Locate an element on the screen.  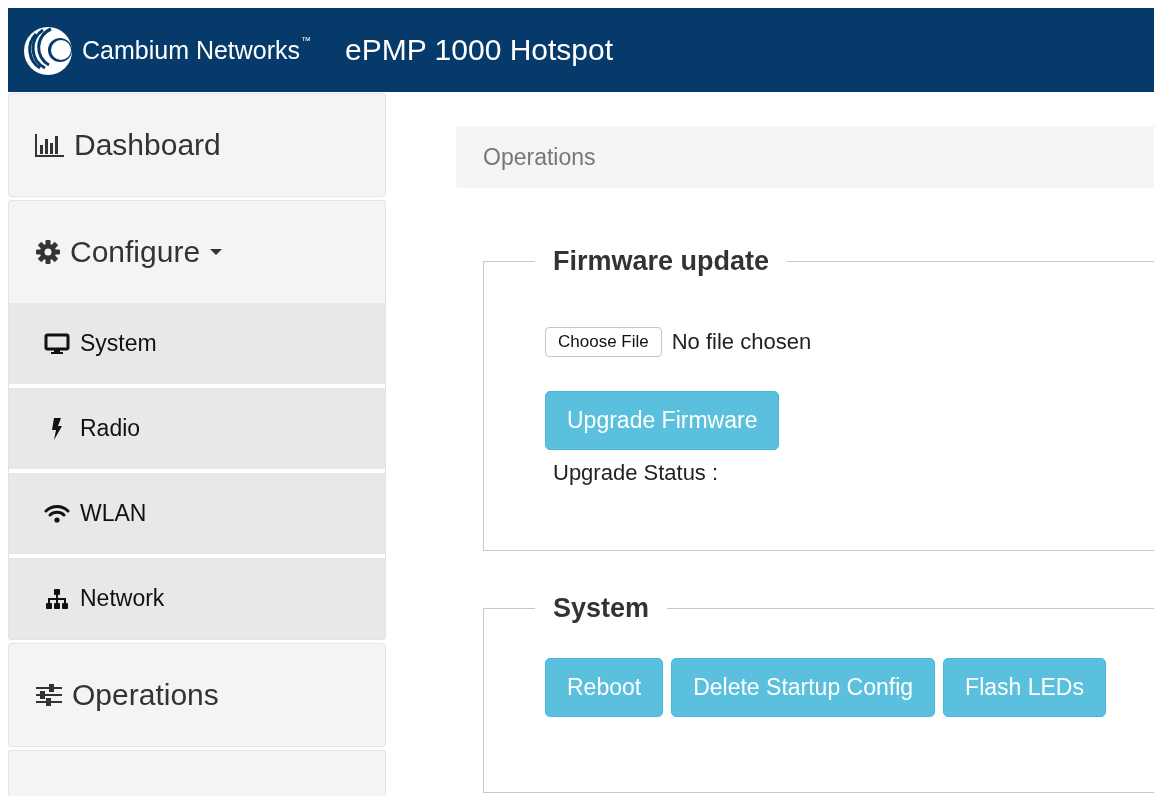
breadcrumb-text: Operations is located at coordinates (539, 157).